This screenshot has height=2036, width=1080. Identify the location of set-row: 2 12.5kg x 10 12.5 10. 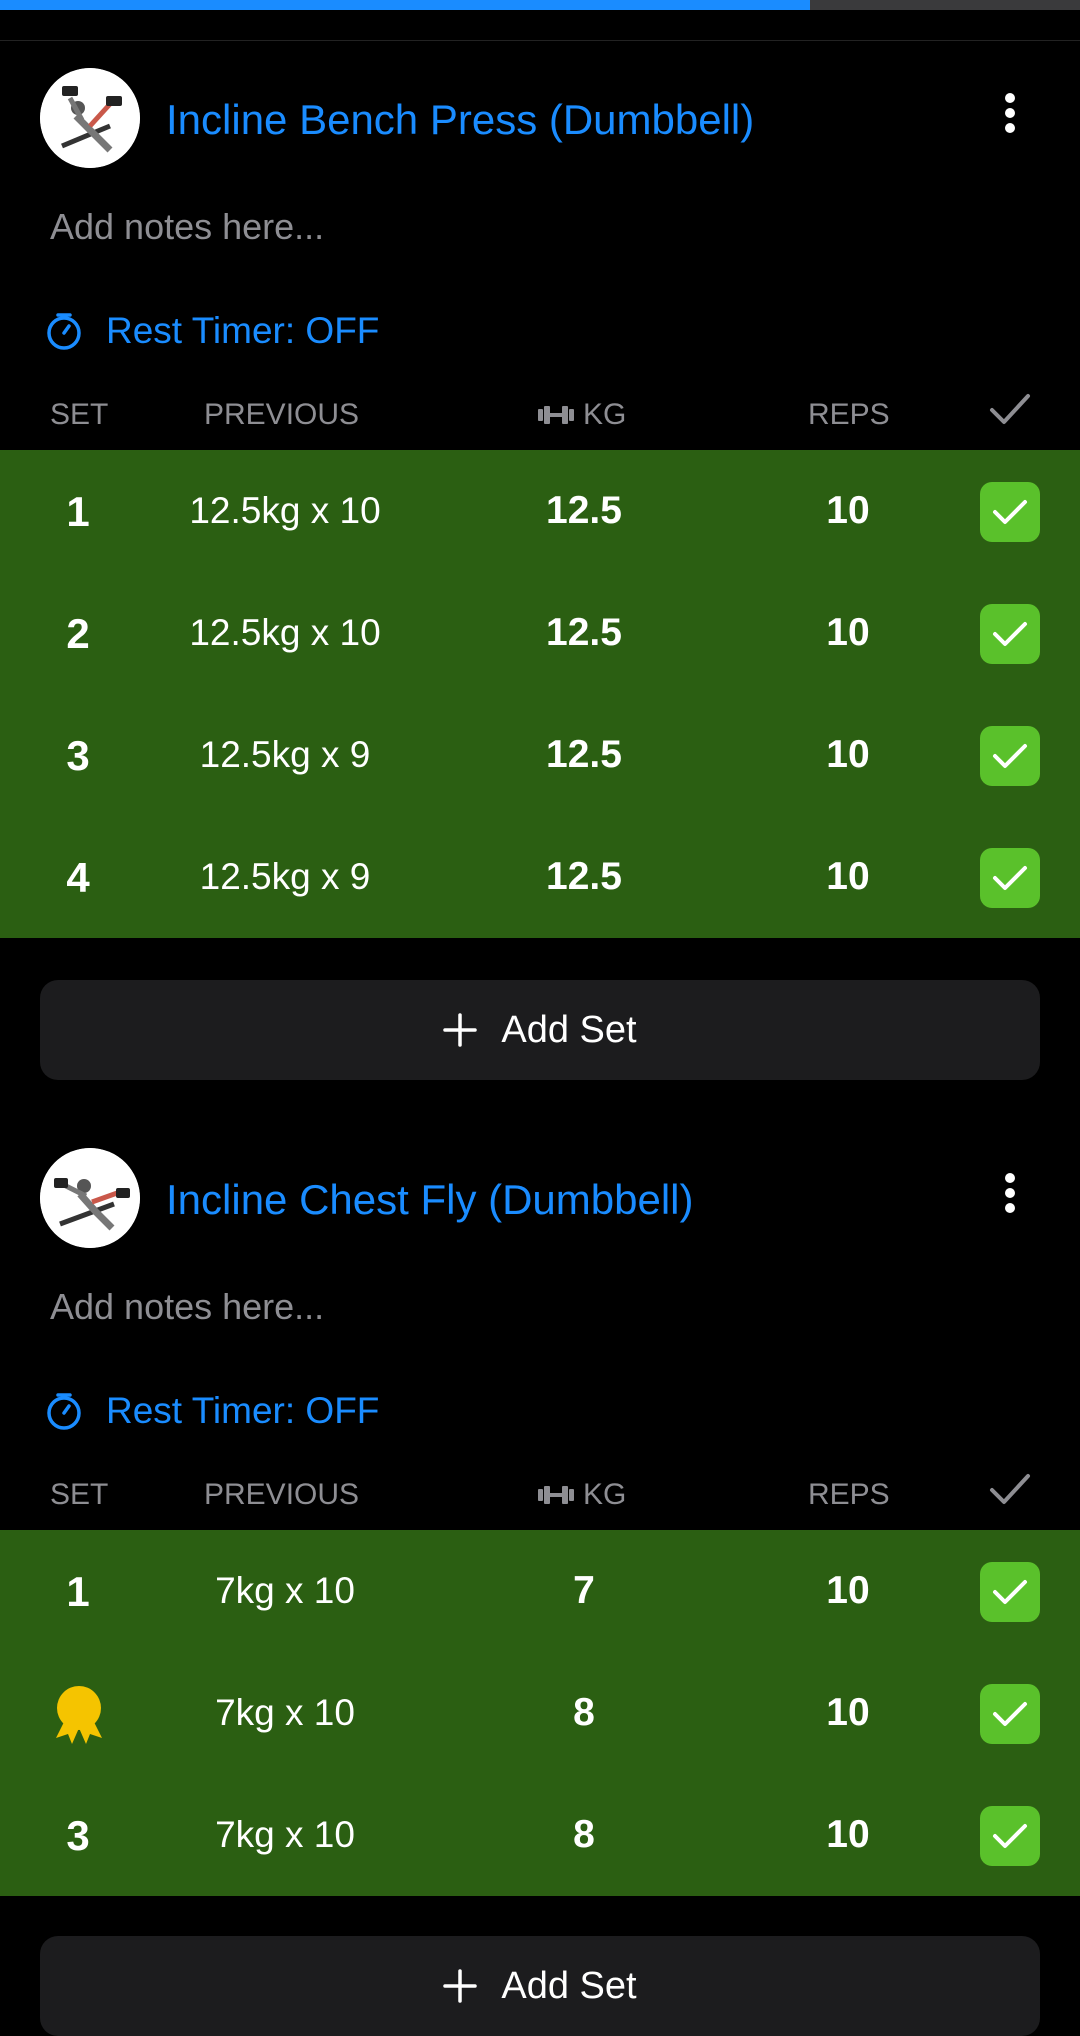
(540, 633).